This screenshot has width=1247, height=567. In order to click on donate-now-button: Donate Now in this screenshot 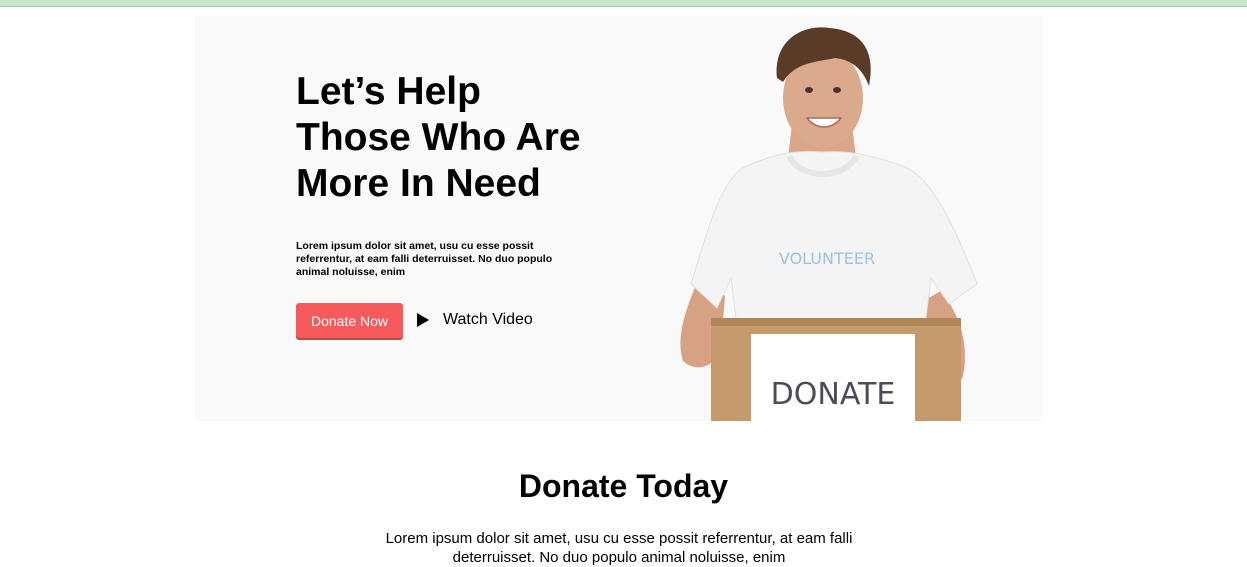, I will do `click(349, 320)`.